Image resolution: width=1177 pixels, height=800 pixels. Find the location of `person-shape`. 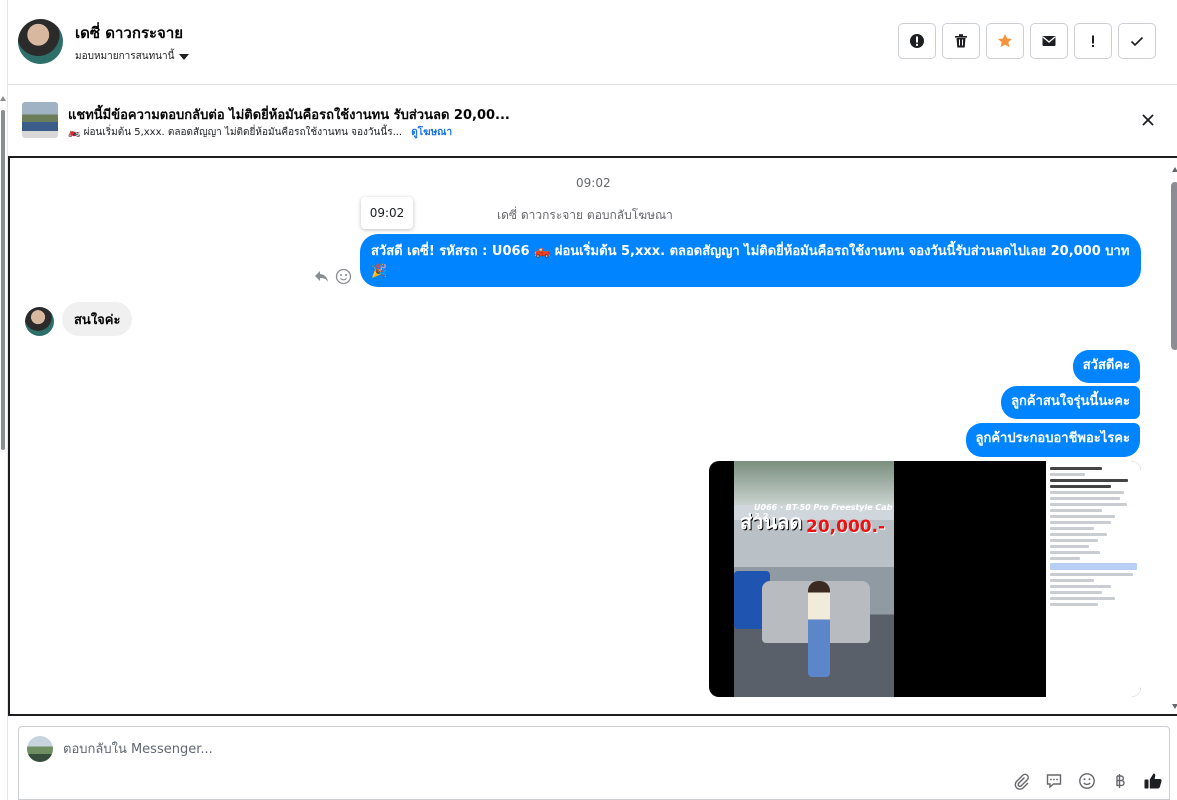

person-shape is located at coordinates (819, 629).